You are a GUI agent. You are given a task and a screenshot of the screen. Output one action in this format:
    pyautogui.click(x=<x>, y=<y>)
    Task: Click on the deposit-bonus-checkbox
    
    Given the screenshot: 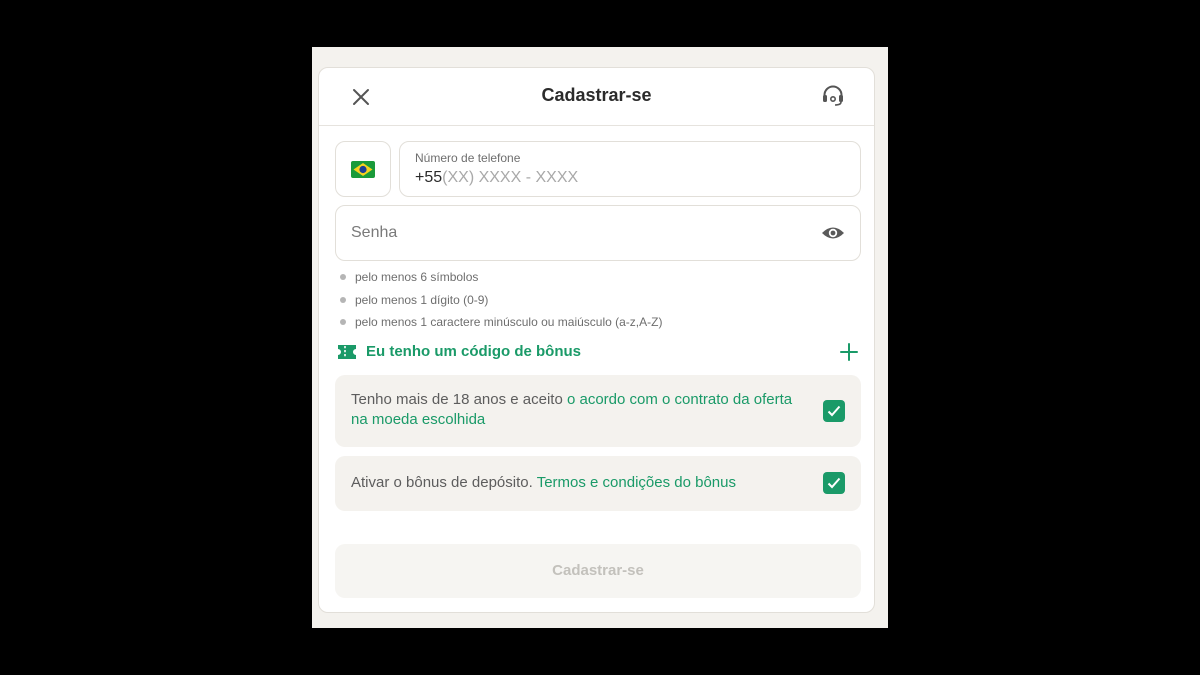 What is the action you would take?
    pyautogui.click(x=834, y=483)
    